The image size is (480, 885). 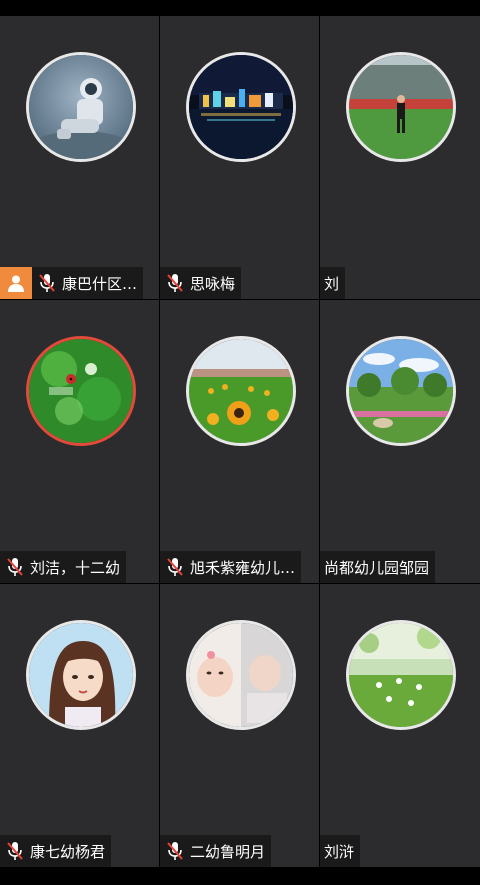 I want to click on participant-name: 刘, so click(x=332, y=283).